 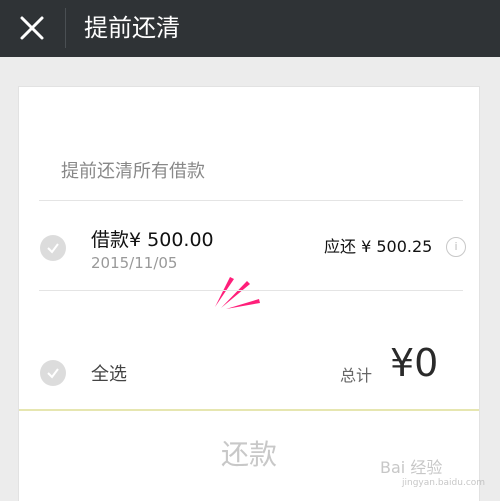 I want to click on watermark-logo: Bai 经验, so click(x=411, y=467).